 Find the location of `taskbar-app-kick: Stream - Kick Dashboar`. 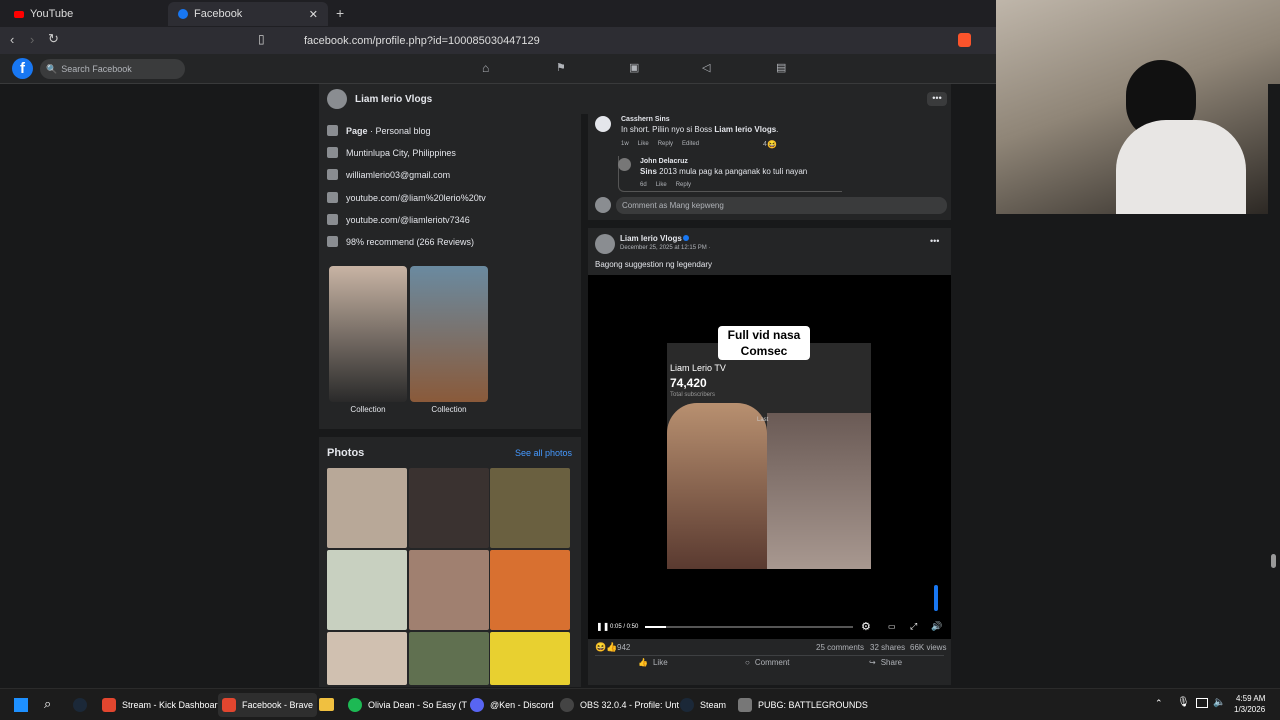

taskbar-app-kick: Stream - Kick Dashboar is located at coordinates (160, 705).